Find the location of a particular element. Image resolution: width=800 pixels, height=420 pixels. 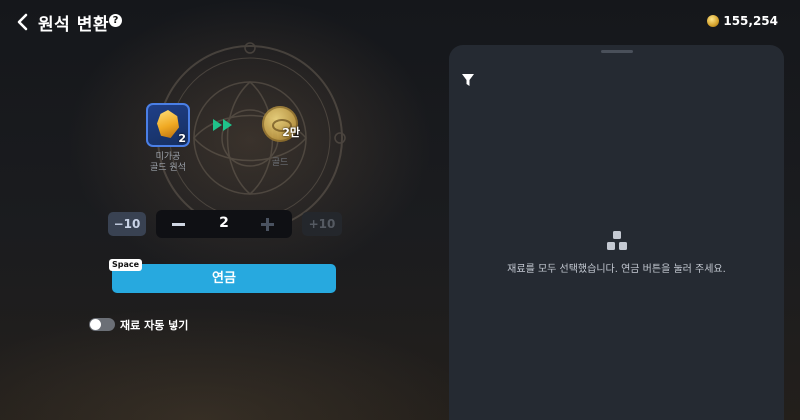

quantity-value: 2 is located at coordinates (224, 223).